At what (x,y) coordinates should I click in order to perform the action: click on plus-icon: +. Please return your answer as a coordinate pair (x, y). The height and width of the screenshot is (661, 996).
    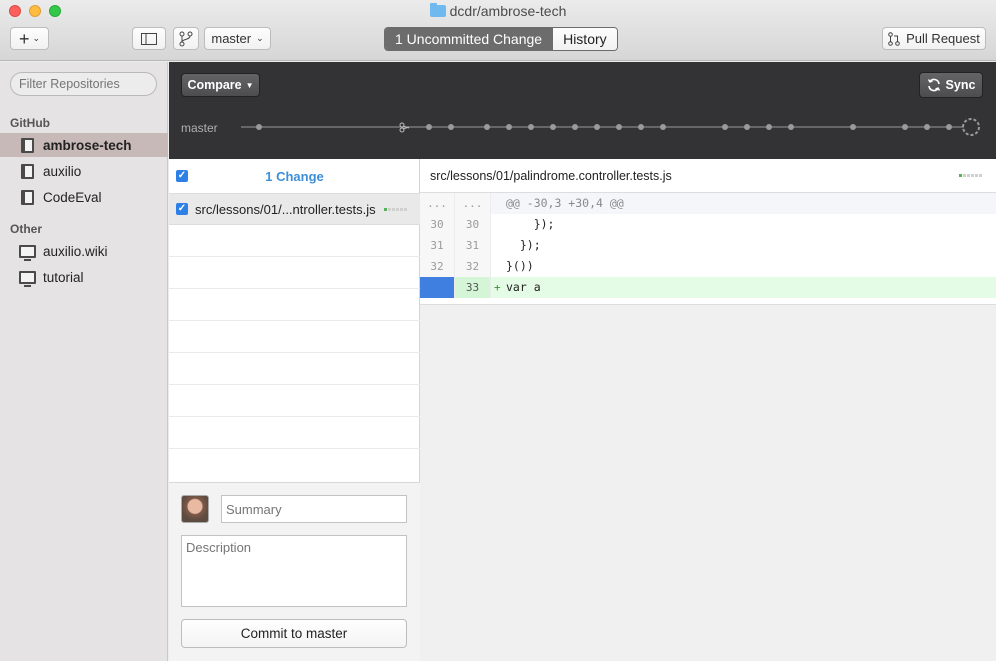
    Looking at the image, I should click on (24, 38).